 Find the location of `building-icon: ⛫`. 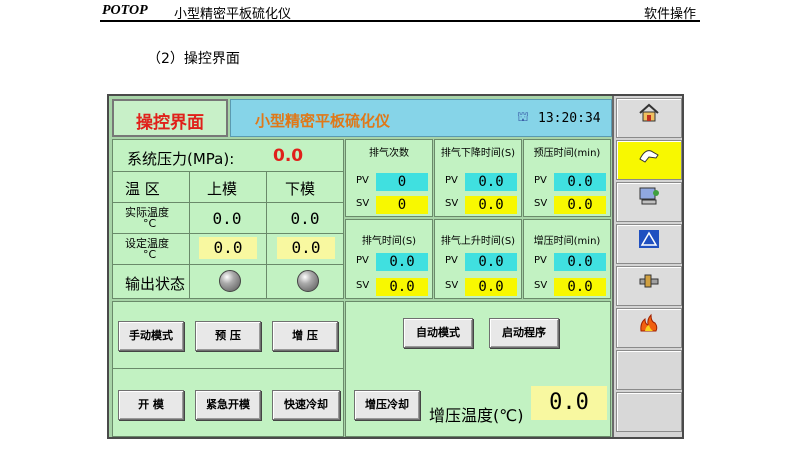

building-icon: ⛫ is located at coordinates (523, 117).